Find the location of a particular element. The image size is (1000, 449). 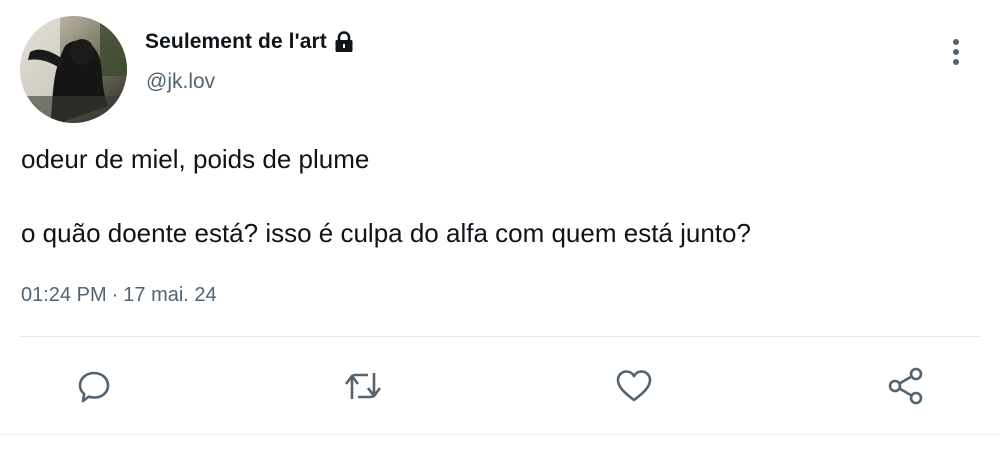

display-name: Seulement de l'art is located at coordinates (236, 42).